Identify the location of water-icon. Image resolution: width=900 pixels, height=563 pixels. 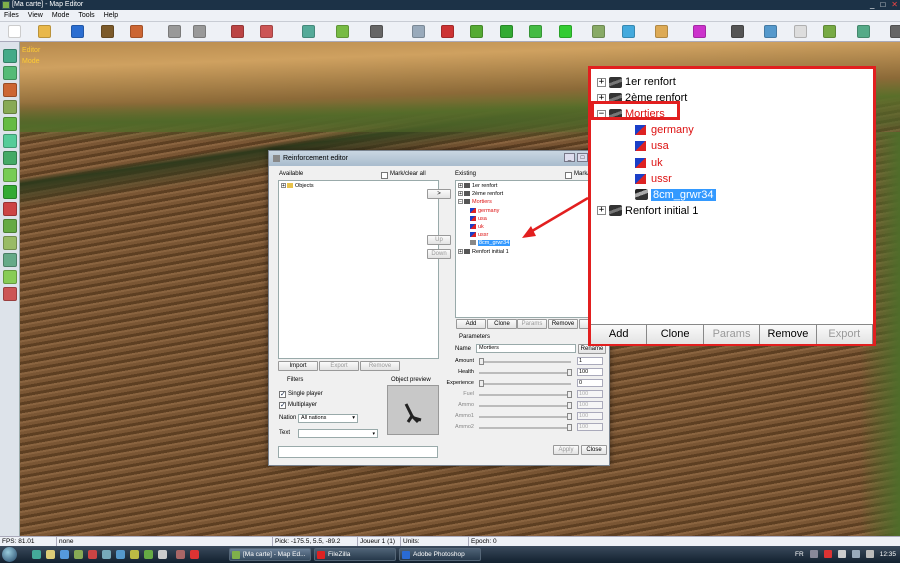
(628, 31).